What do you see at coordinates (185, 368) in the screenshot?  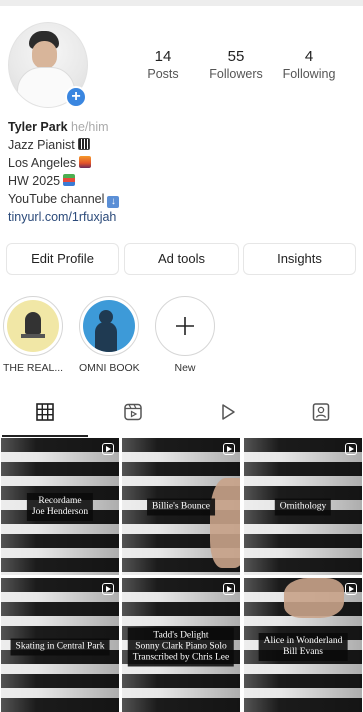 I see `highlight-label: New` at bounding box center [185, 368].